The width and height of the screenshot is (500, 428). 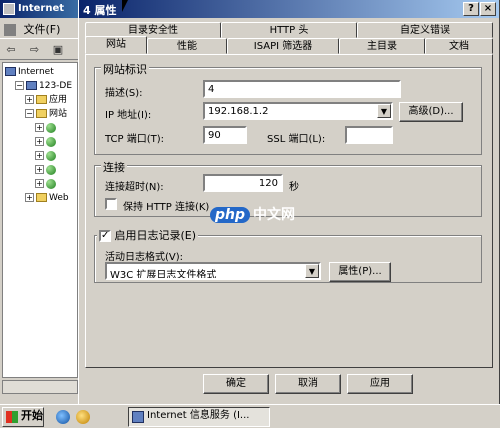 What do you see at coordinates (252, 215) in the screenshot?
I see `php-cn-watermark: php 中文网` at bounding box center [252, 215].